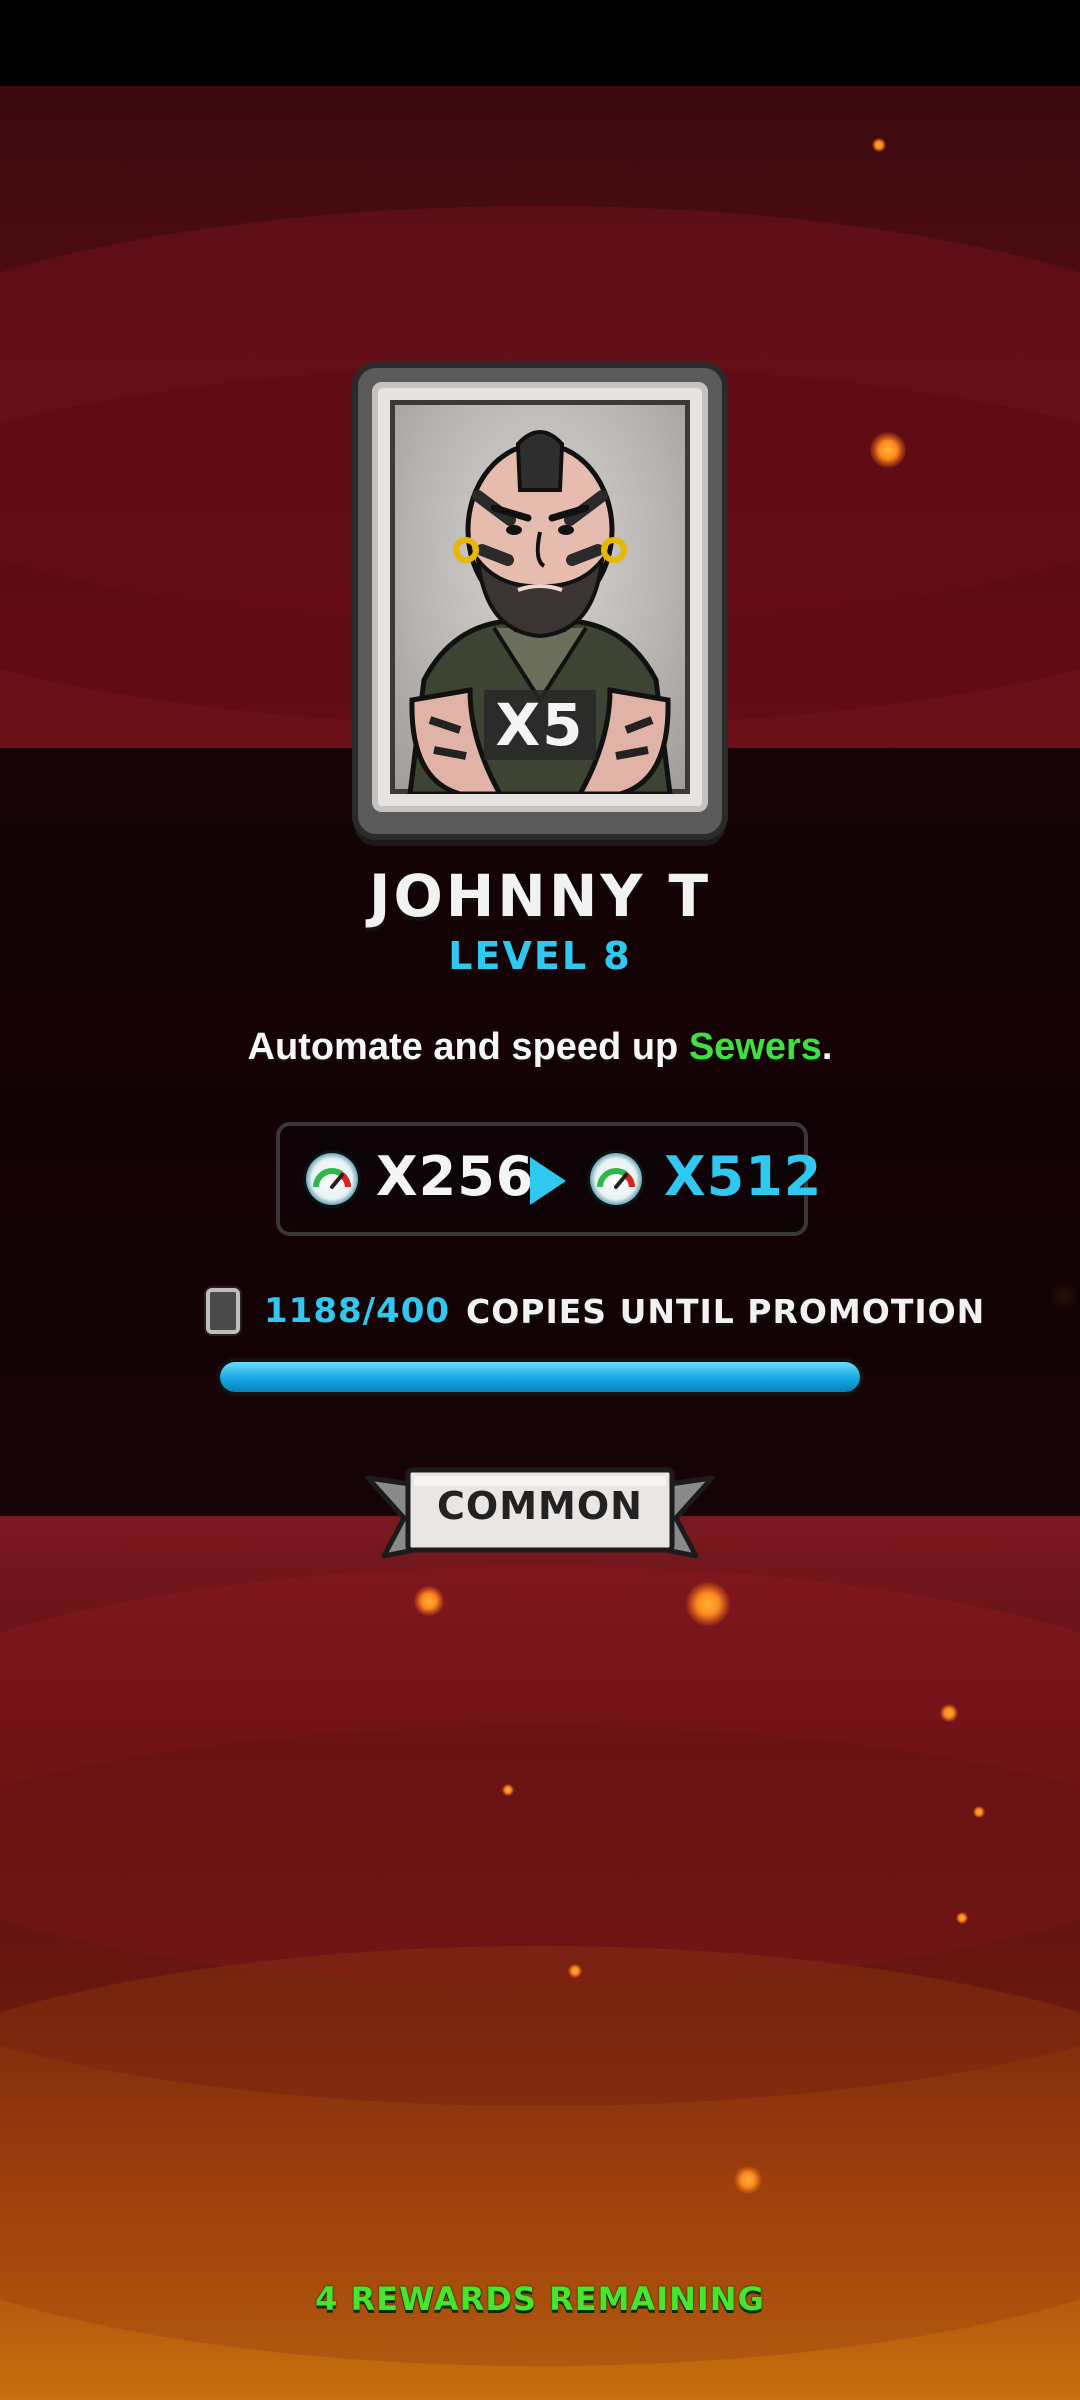 This screenshot has width=1080, height=2400. What do you see at coordinates (755, 1047) in the screenshot?
I see `description-highlight: Sewers` at bounding box center [755, 1047].